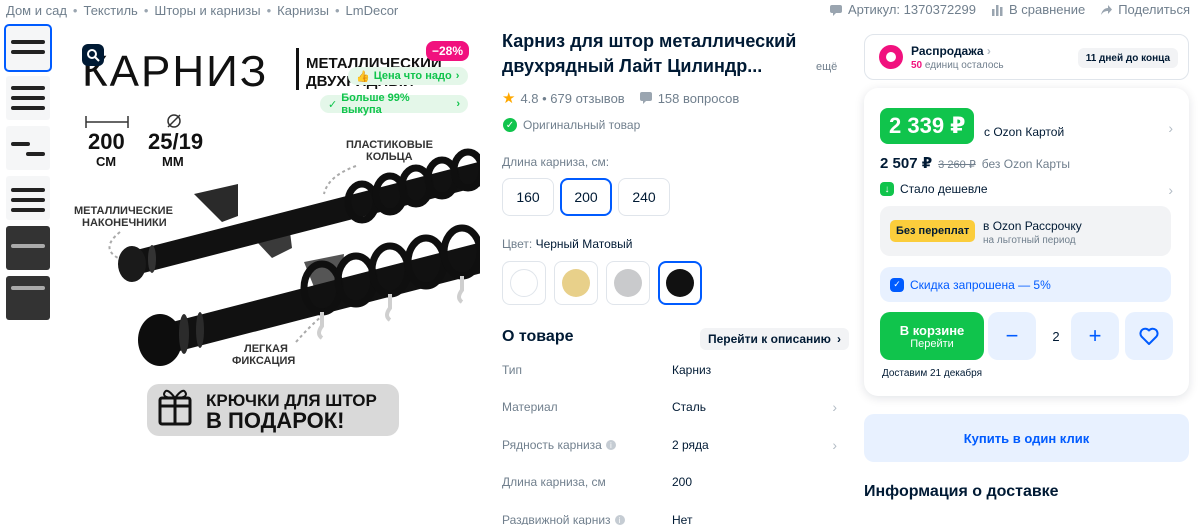 The image size is (1200, 525). What do you see at coordinates (897, 284) in the screenshot?
I see `discount-request-icon: ✓` at bounding box center [897, 284].